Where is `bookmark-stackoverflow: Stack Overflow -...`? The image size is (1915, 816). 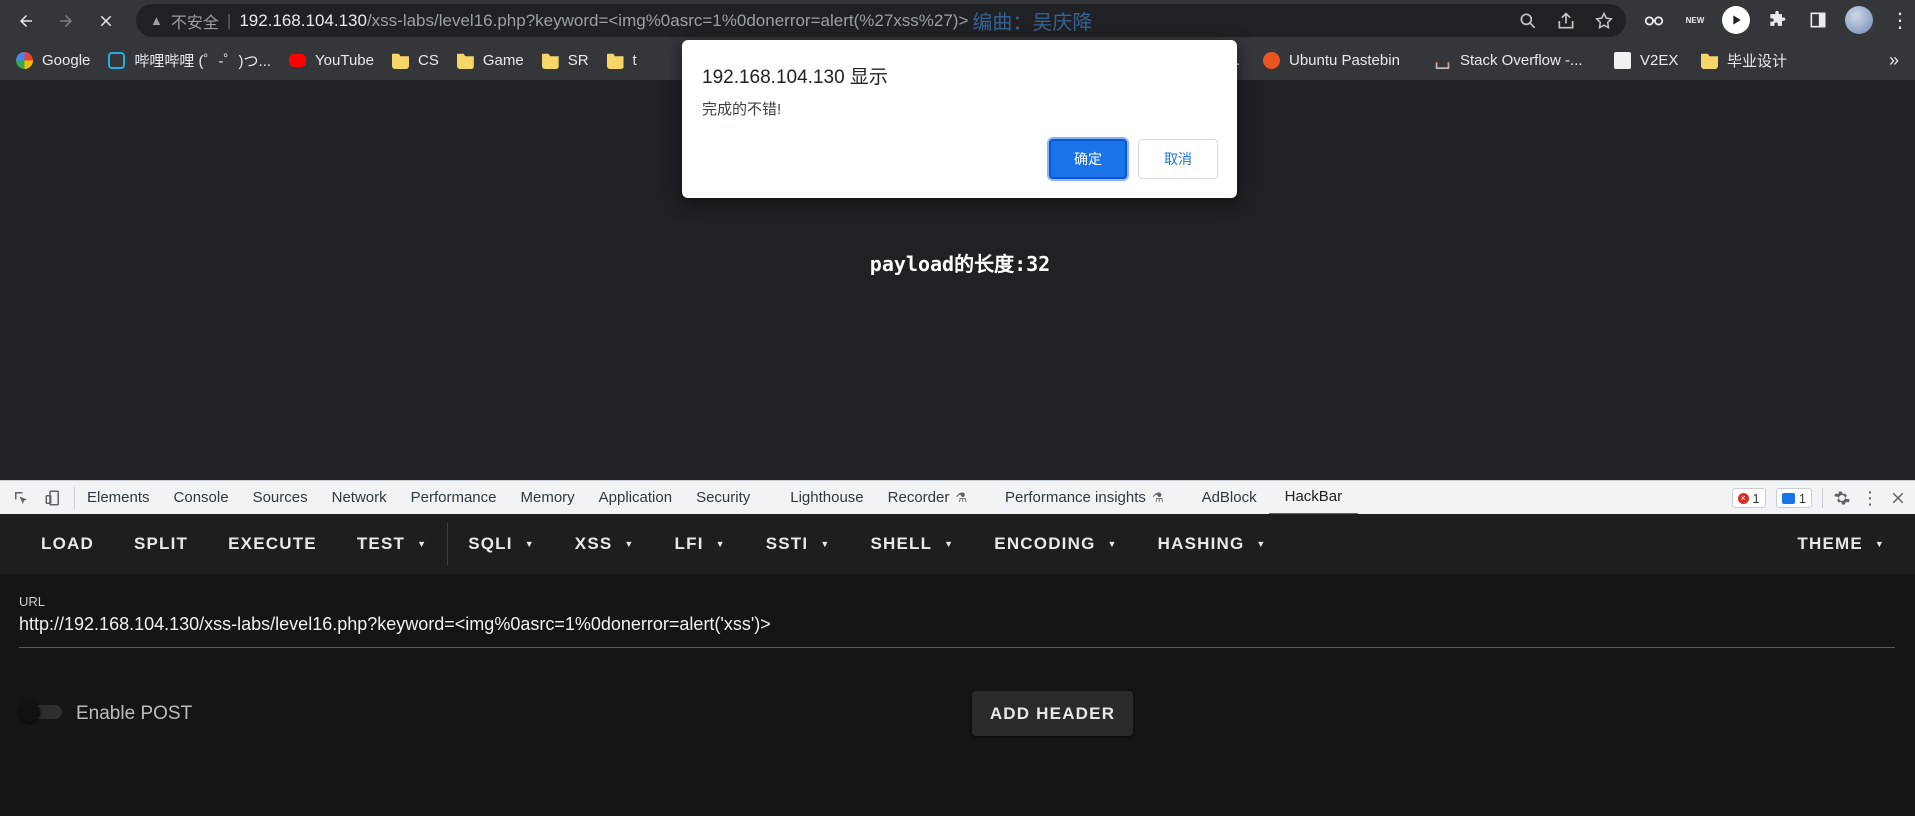 bookmark-stackoverflow: Stack Overflow -... is located at coordinates (1508, 60).